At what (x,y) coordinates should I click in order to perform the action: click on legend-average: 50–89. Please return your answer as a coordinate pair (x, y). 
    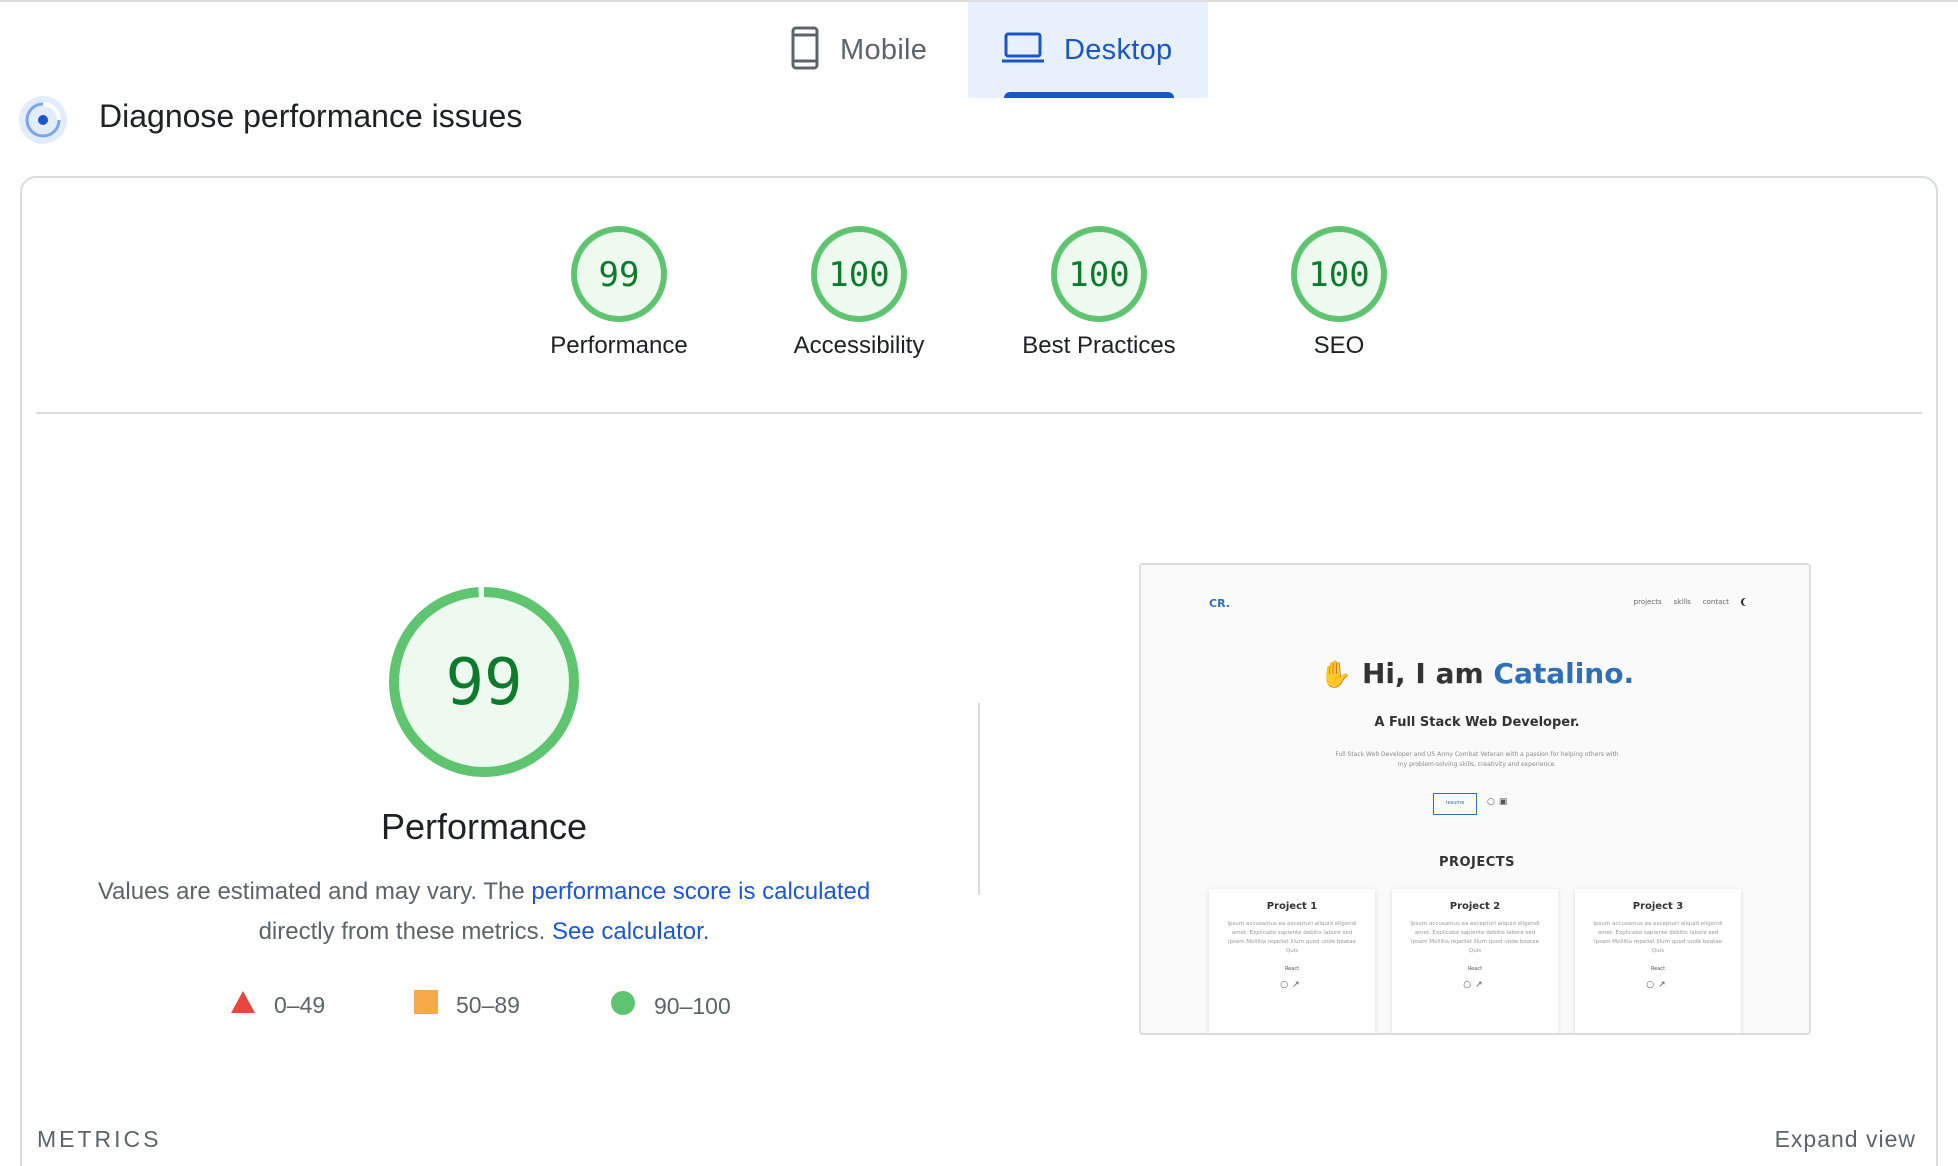
    Looking at the image, I should click on (467, 1005).